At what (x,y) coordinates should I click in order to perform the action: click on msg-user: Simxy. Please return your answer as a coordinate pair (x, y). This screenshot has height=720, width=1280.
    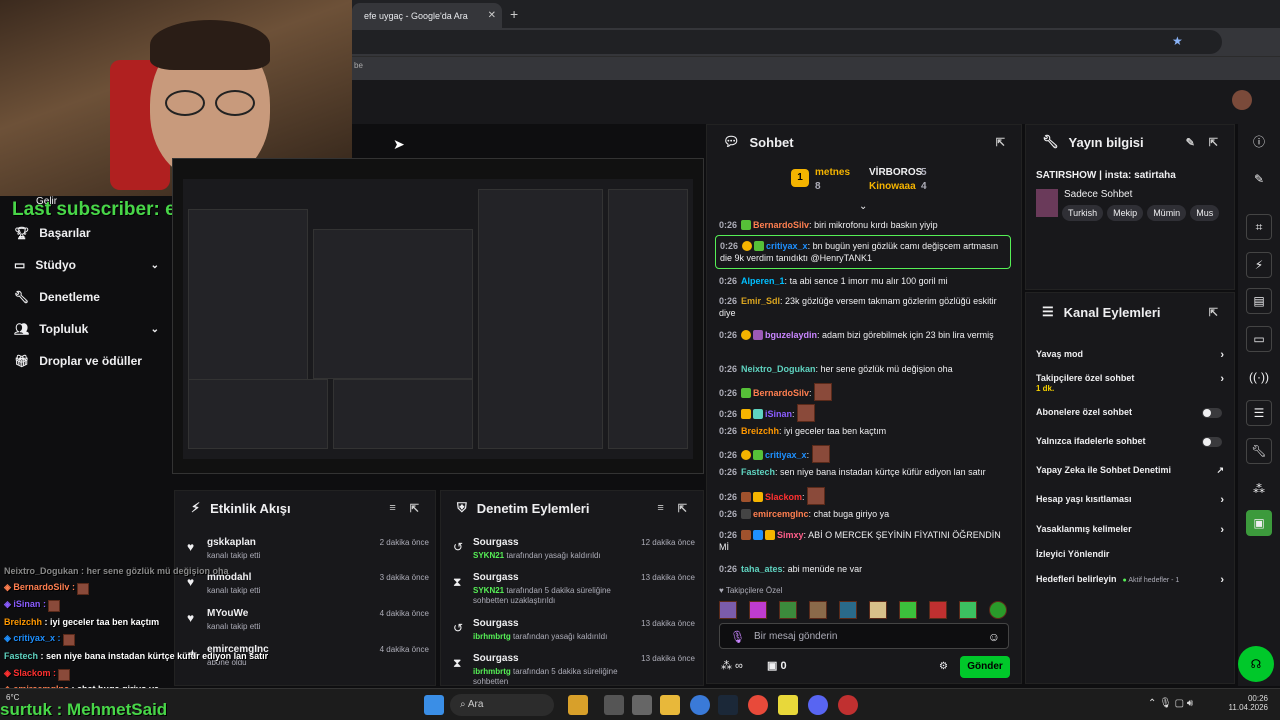
    Looking at the image, I should click on (790, 535).